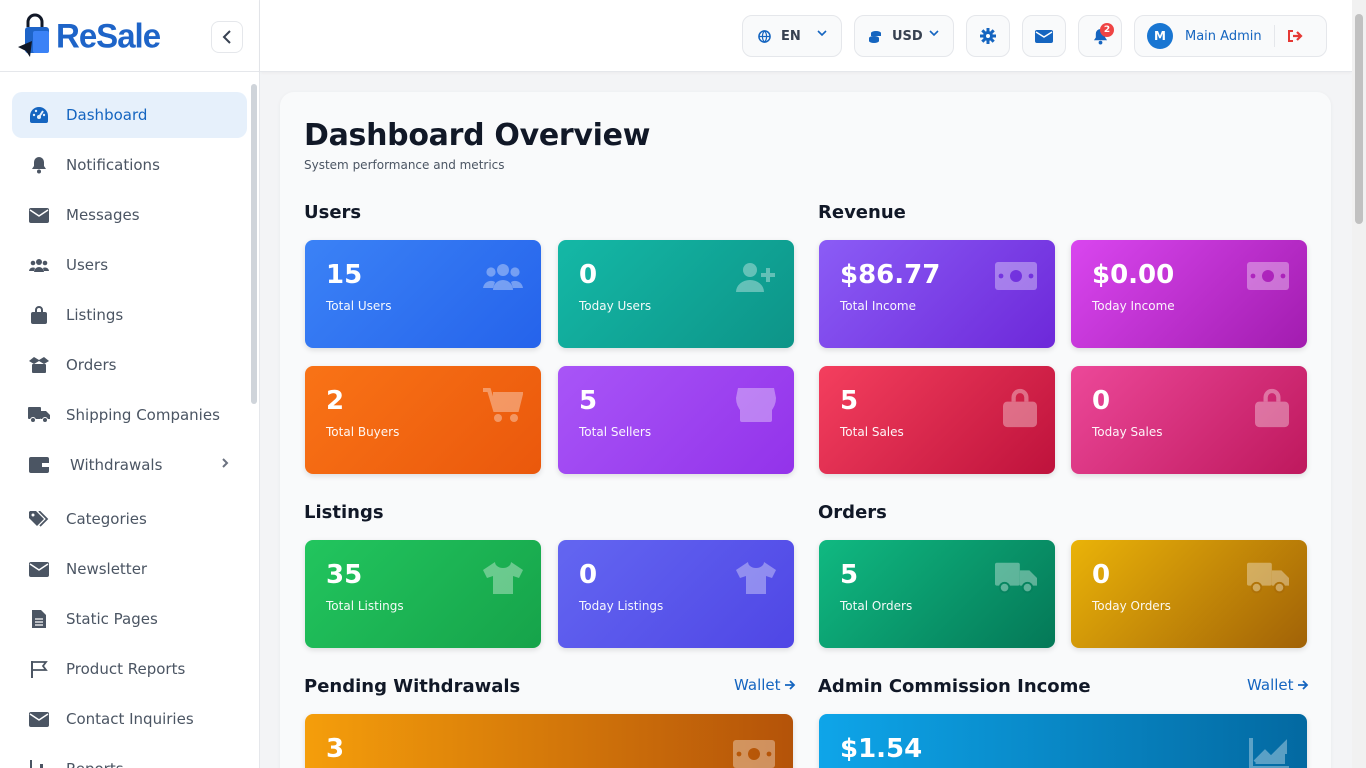 The width and height of the screenshot is (1366, 768). I want to click on sidebar-item-label: Newsletter, so click(107, 569).